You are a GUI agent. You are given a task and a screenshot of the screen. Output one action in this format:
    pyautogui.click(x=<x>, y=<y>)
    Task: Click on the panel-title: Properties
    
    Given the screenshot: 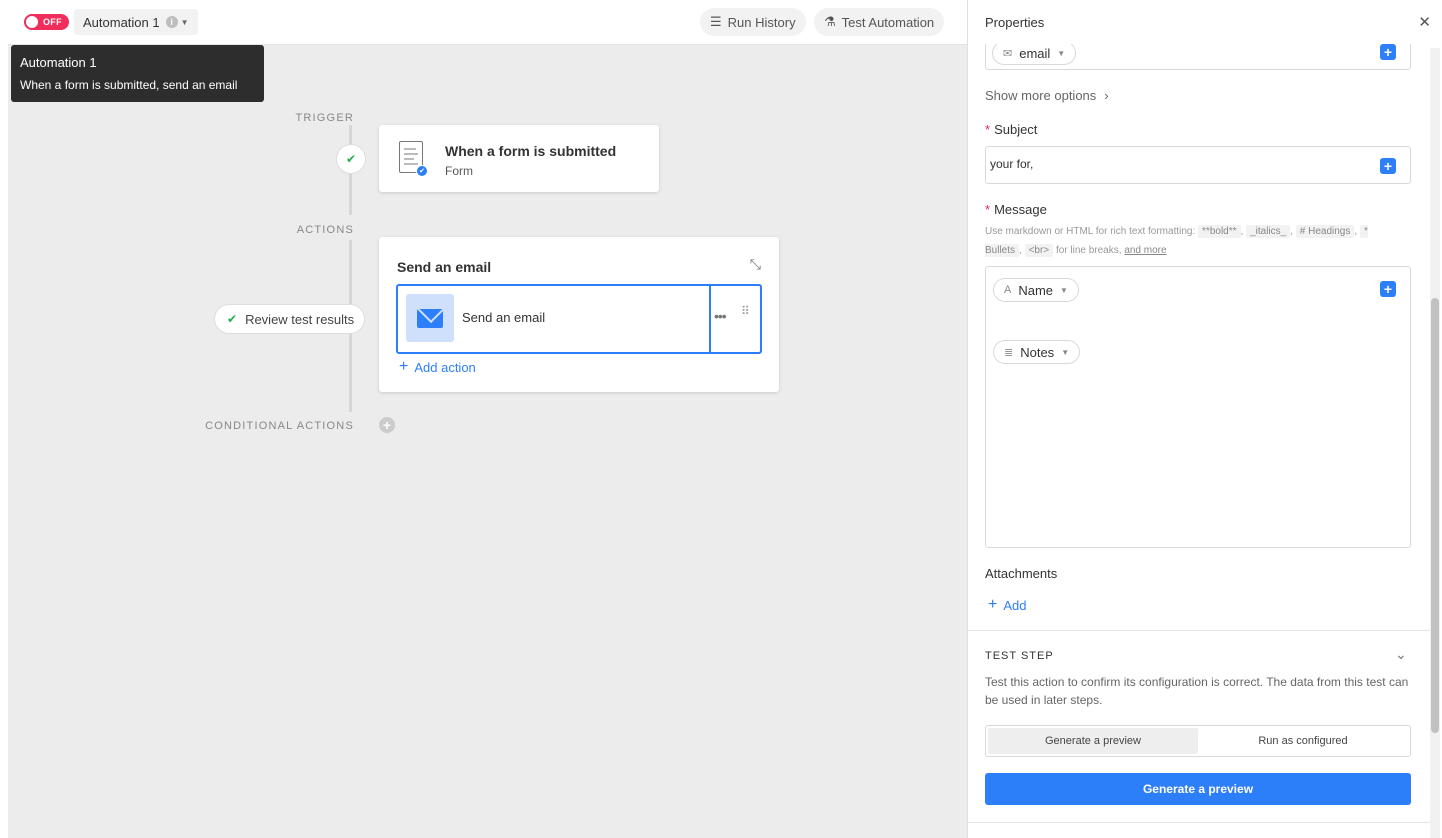 What is the action you would take?
    pyautogui.click(x=1015, y=22)
    